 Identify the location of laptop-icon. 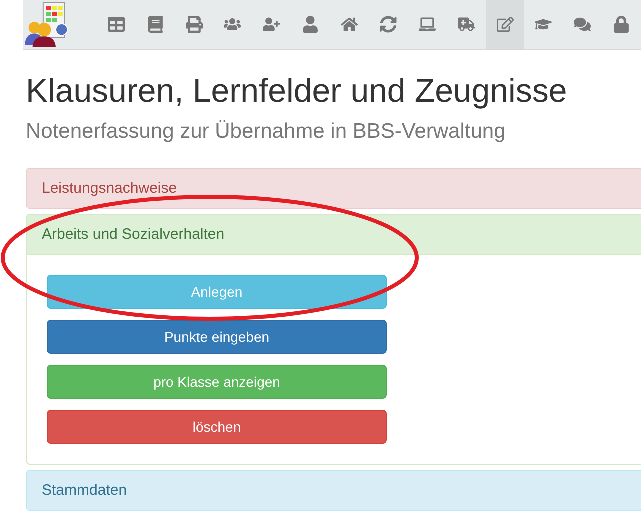
(427, 24).